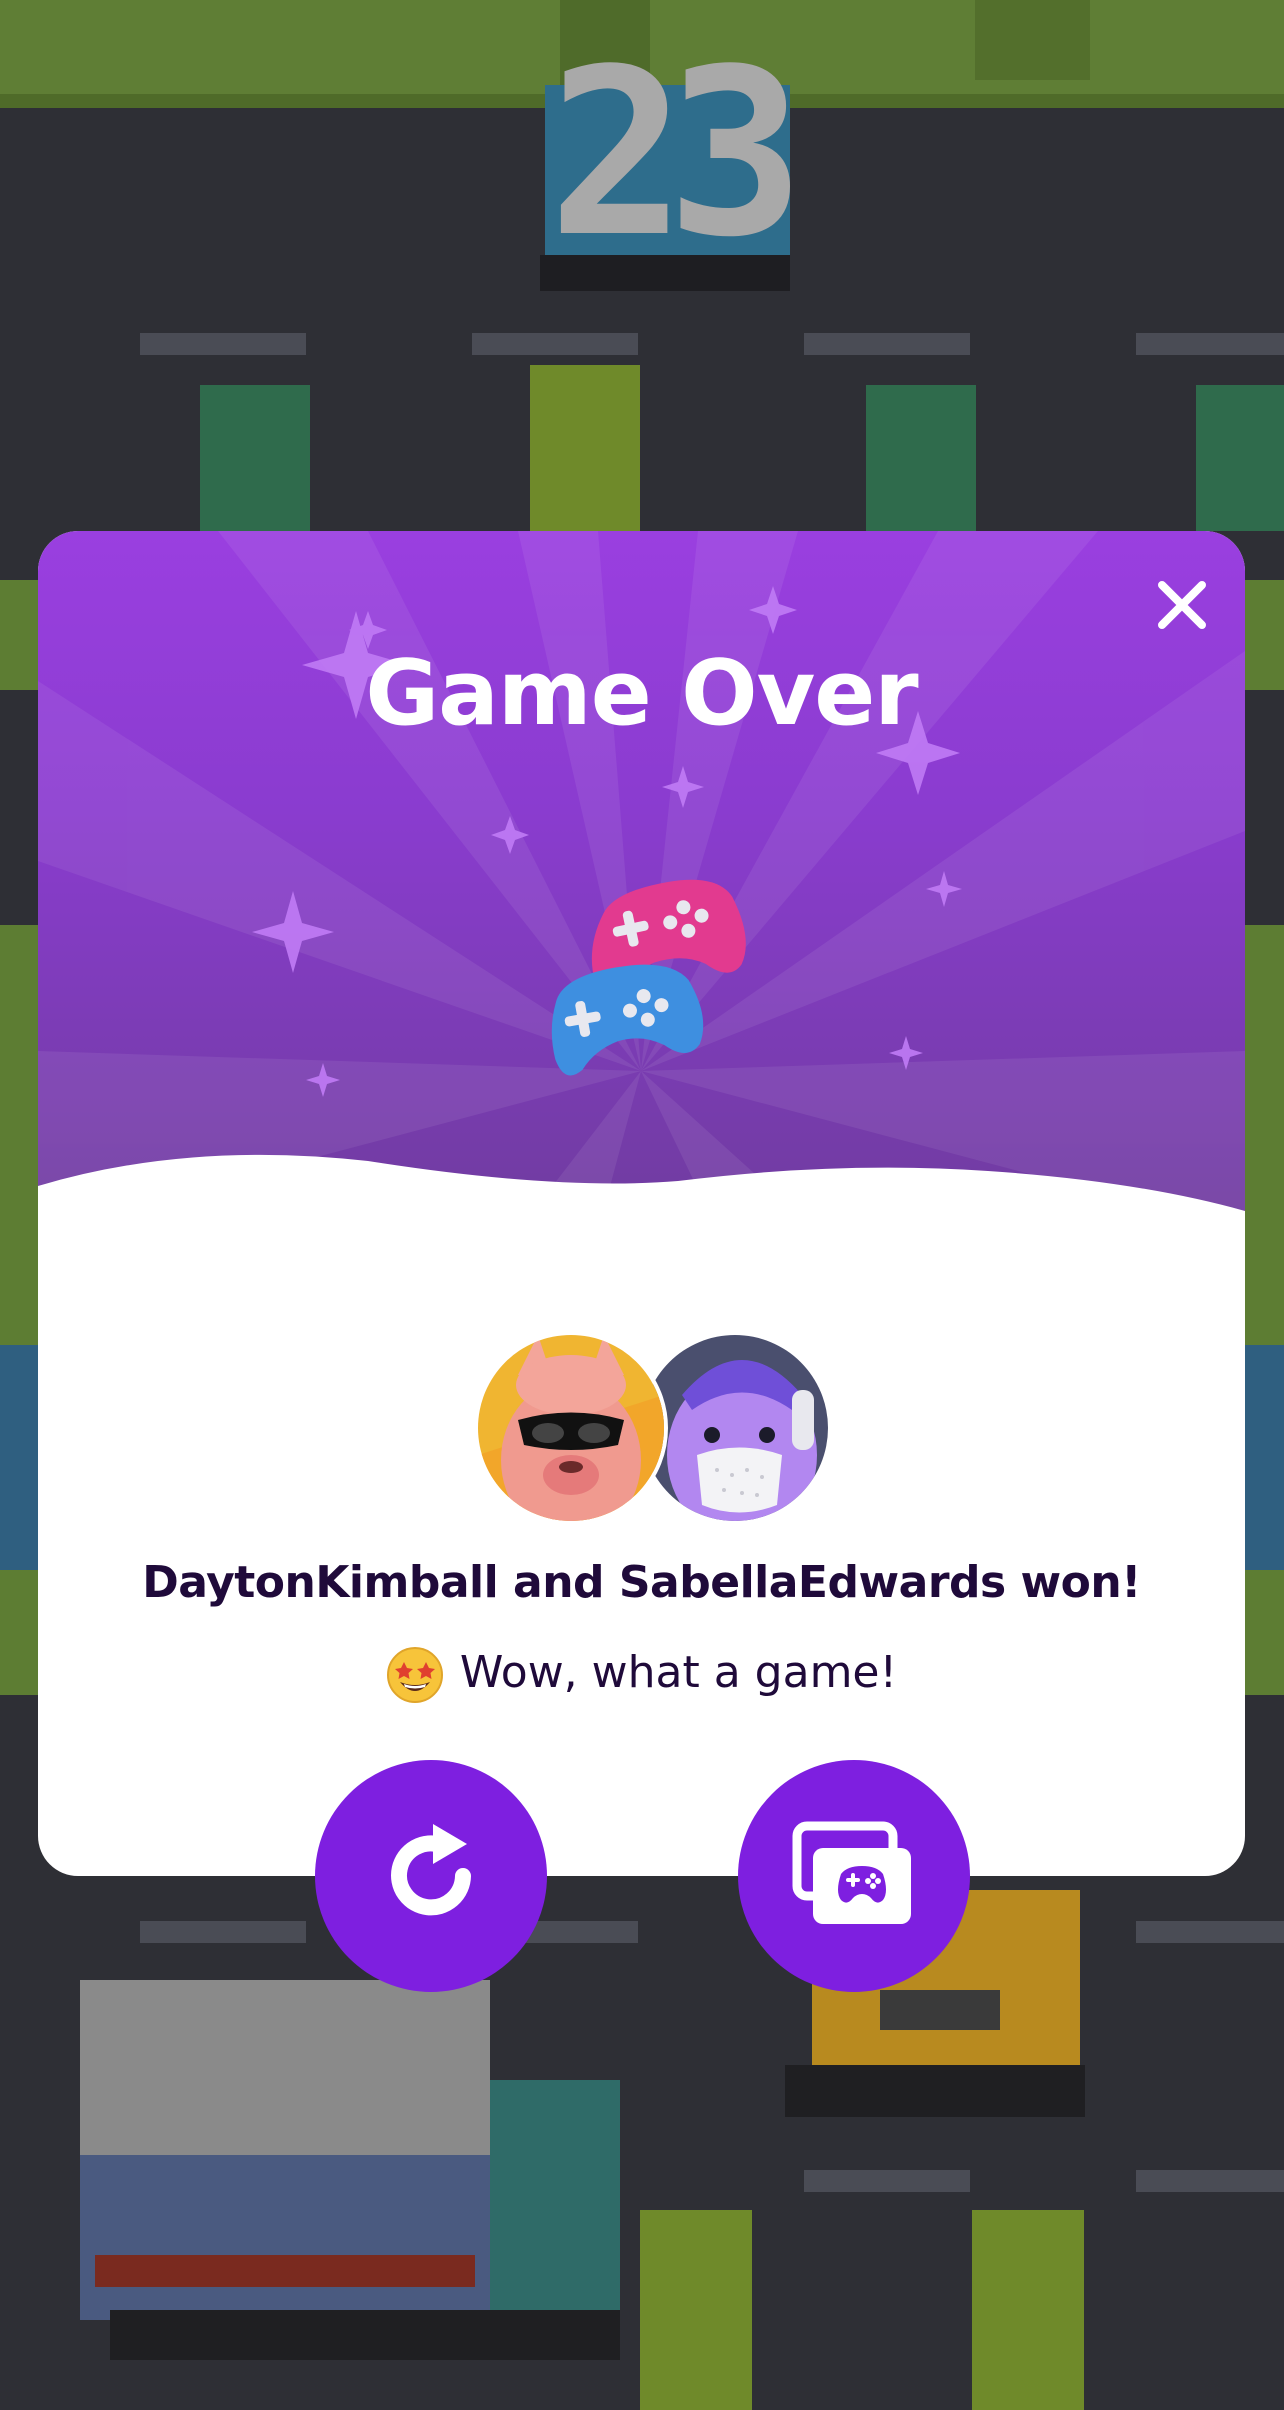  Describe the element at coordinates (935, 2091) in the screenshot. I see `taxi-wheels` at that location.